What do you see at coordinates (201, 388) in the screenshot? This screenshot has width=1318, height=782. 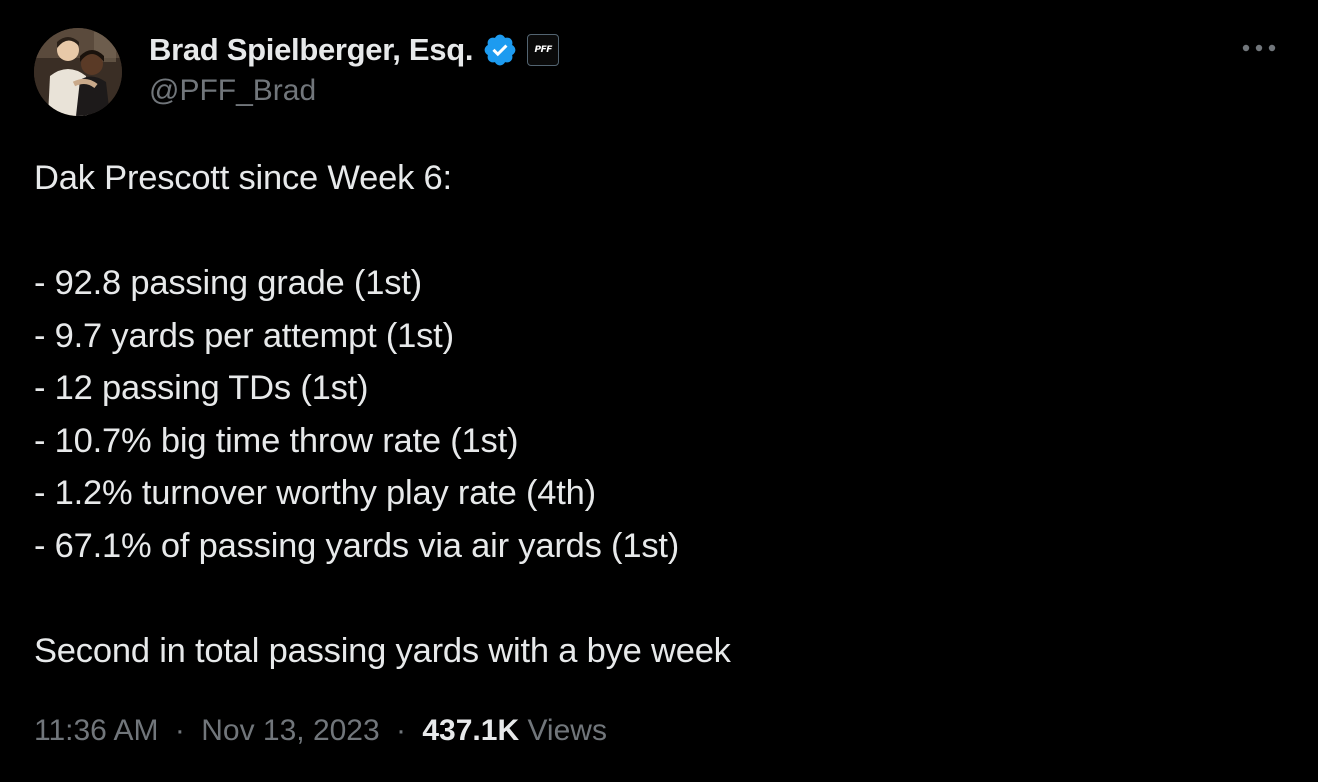 I see `tweet-line: - 12 passing TDs (1st)` at bounding box center [201, 388].